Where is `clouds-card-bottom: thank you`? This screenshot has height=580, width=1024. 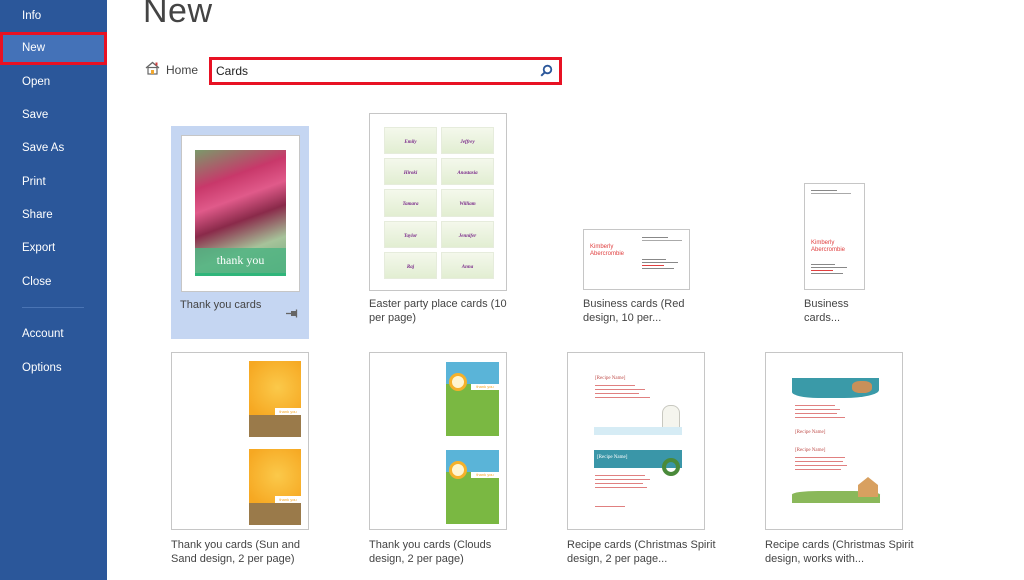
clouds-card-bottom: thank you is located at coordinates (472, 487).